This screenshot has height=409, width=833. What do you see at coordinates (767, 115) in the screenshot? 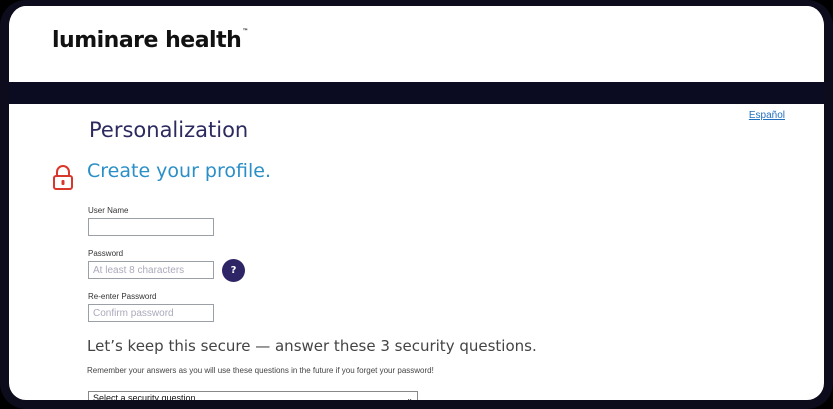
I see `language-link-espanol: Español` at bounding box center [767, 115].